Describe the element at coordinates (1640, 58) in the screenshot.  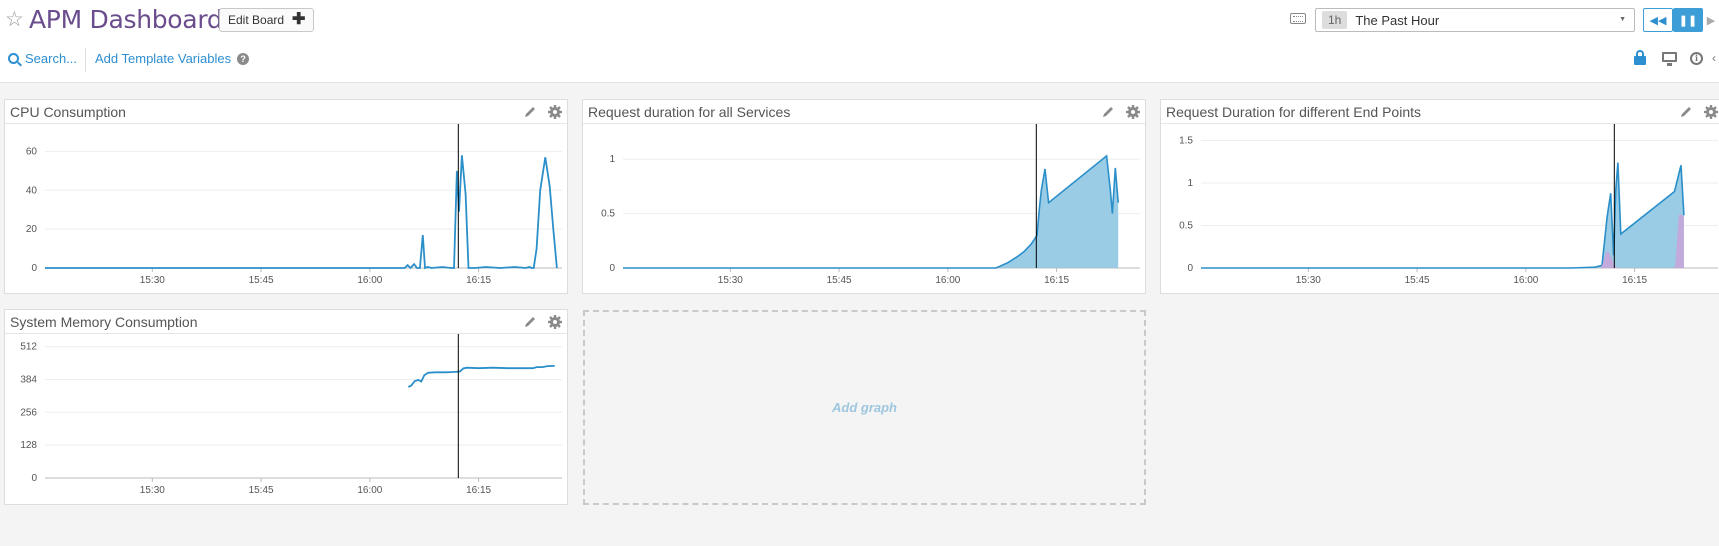
I see `lock-icon` at that location.